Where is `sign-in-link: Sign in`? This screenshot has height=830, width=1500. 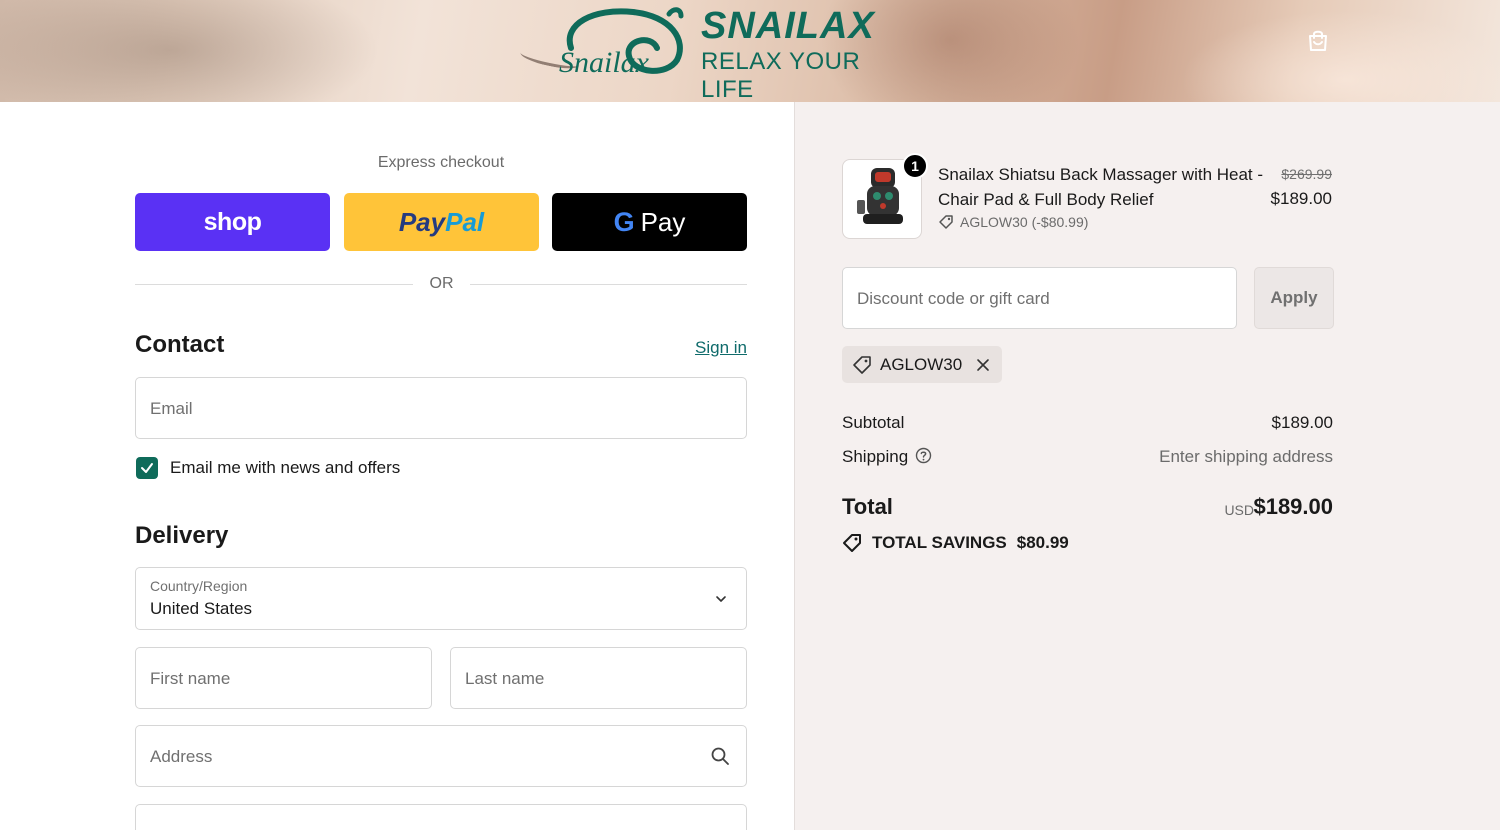
sign-in-link: Sign in is located at coordinates (703, 348).